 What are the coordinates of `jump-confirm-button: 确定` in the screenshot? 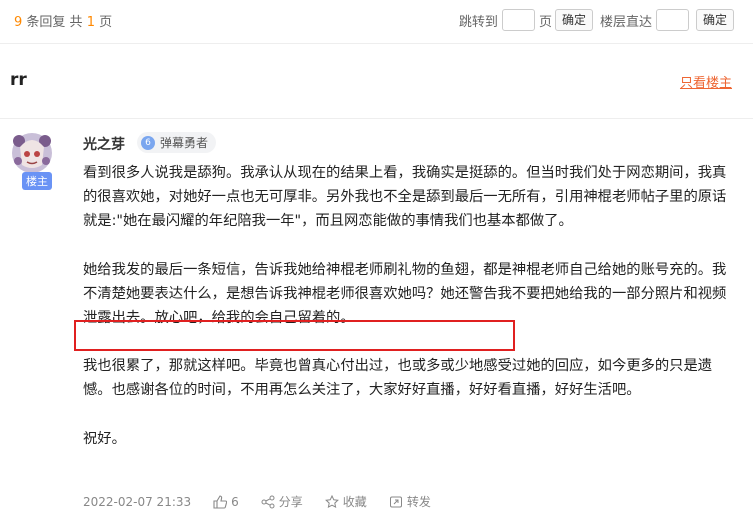 It's located at (573, 20).